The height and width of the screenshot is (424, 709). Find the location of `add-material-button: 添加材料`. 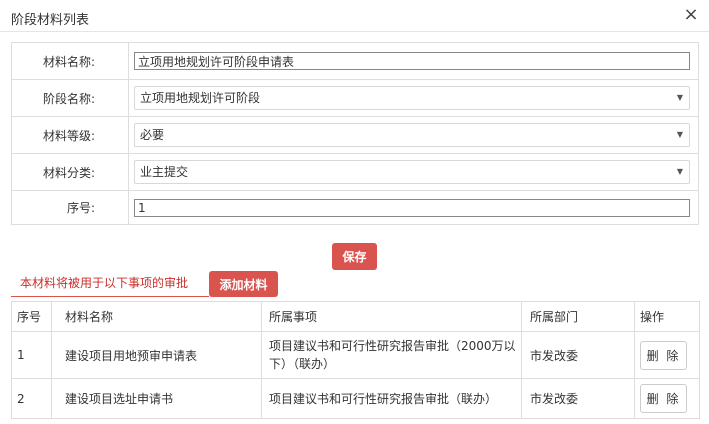

add-material-button: 添加材料 is located at coordinates (243, 284).